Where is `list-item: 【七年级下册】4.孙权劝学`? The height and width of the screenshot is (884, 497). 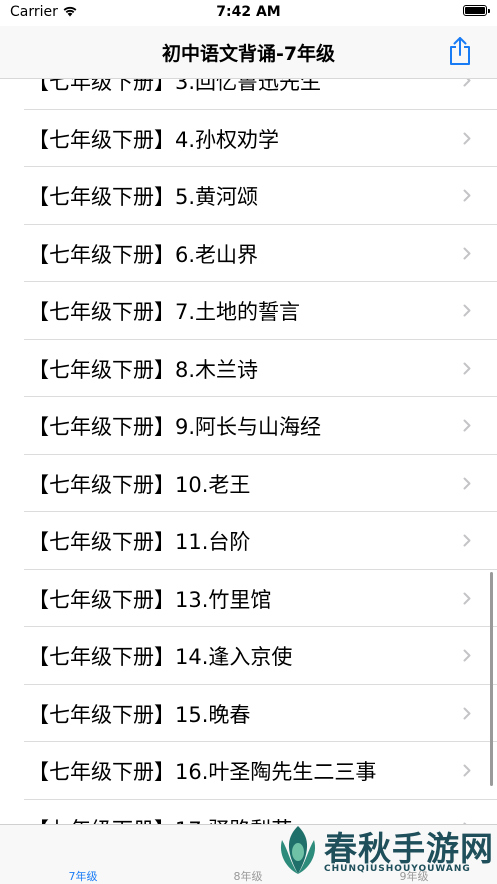
list-item: 【七年级下册】4.孙权劝学 is located at coordinates (248, 139).